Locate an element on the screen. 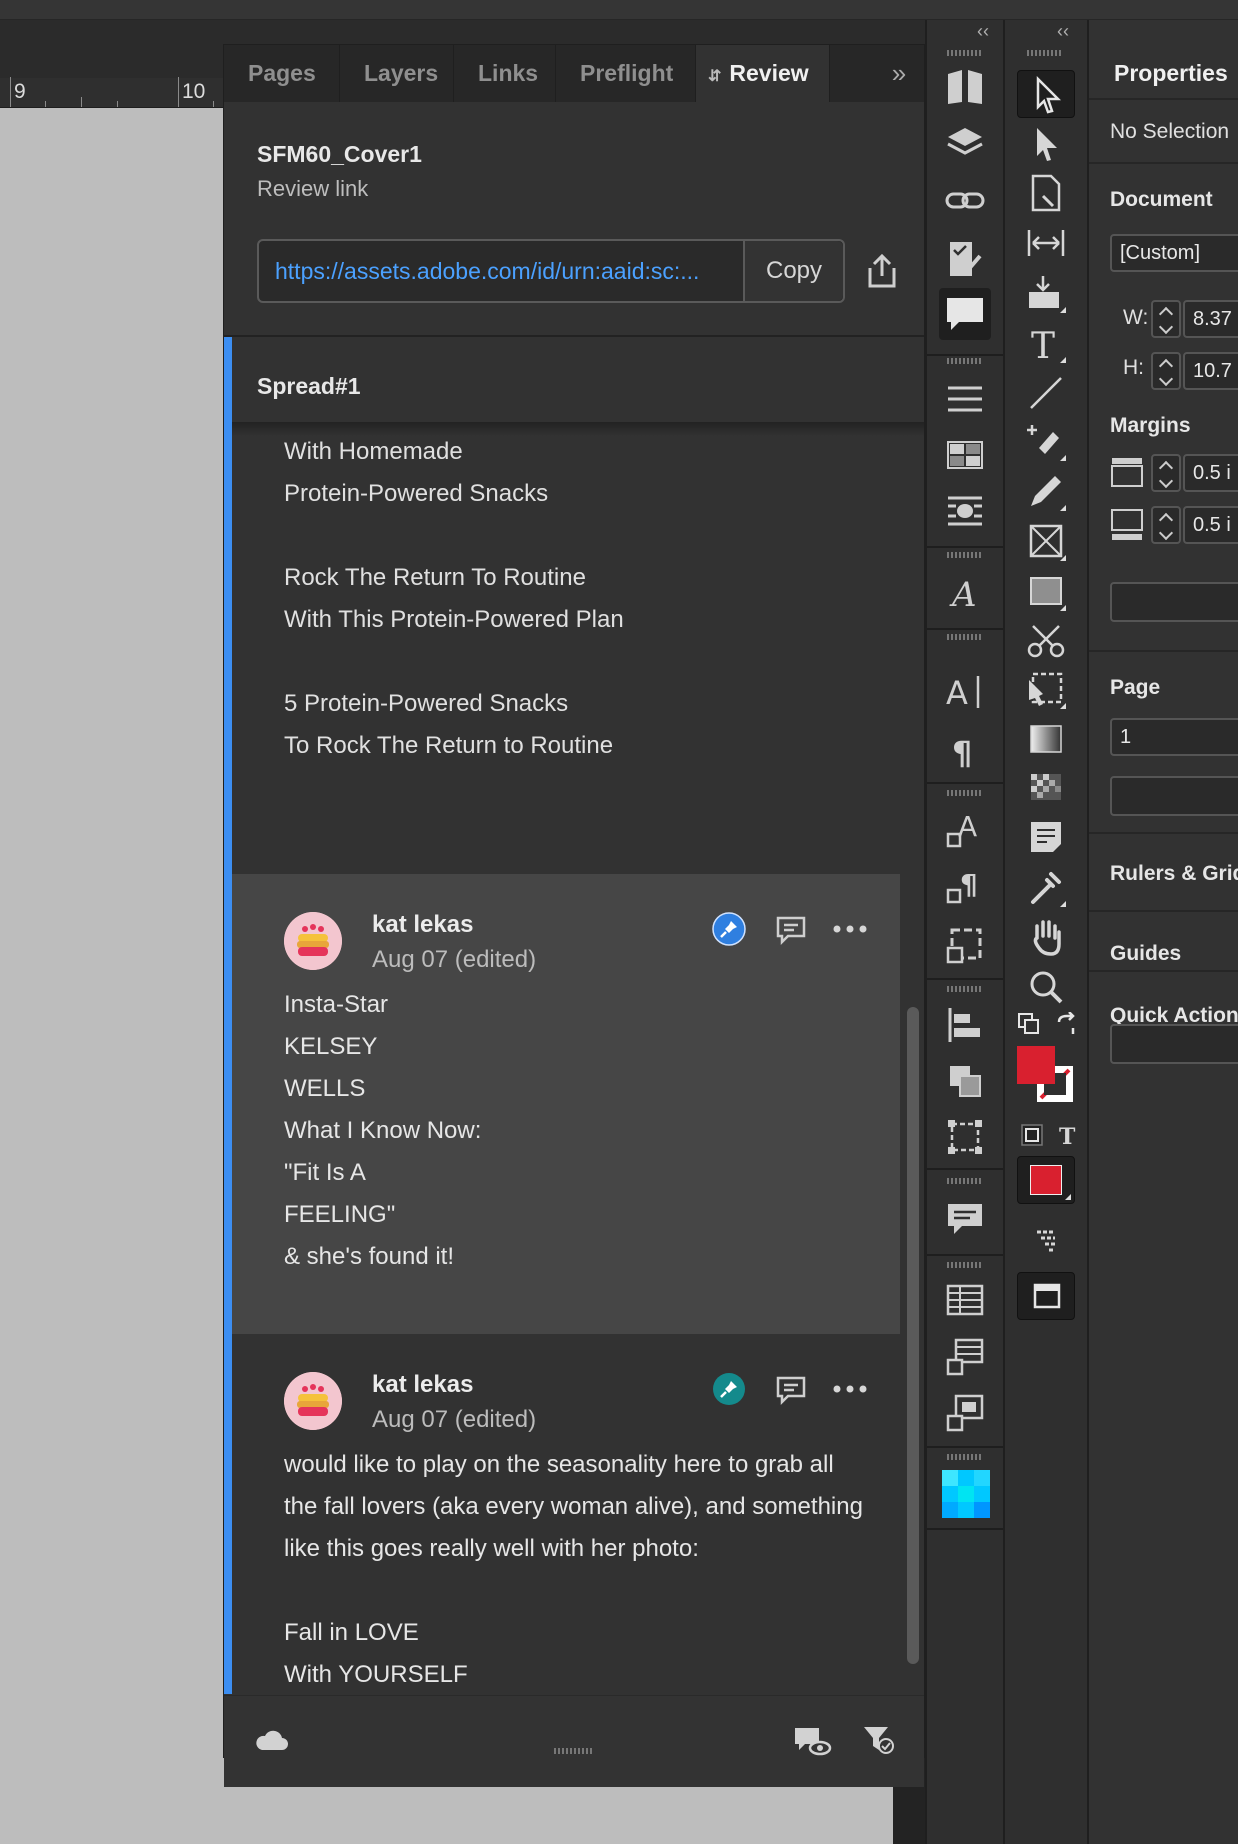  review-comment-icon is located at coordinates (965, 314).